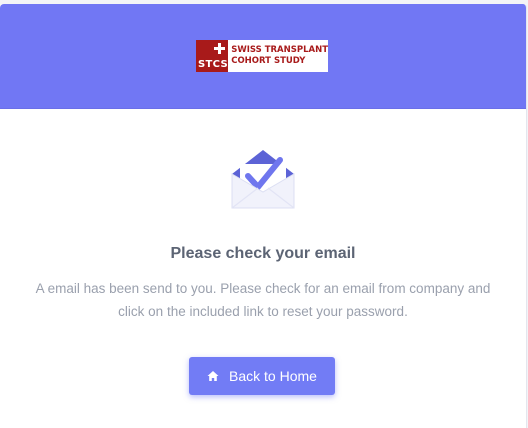 The width and height of the screenshot is (528, 428). I want to click on logo-line-1: SWISS TRANSPLANT, so click(279, 50).